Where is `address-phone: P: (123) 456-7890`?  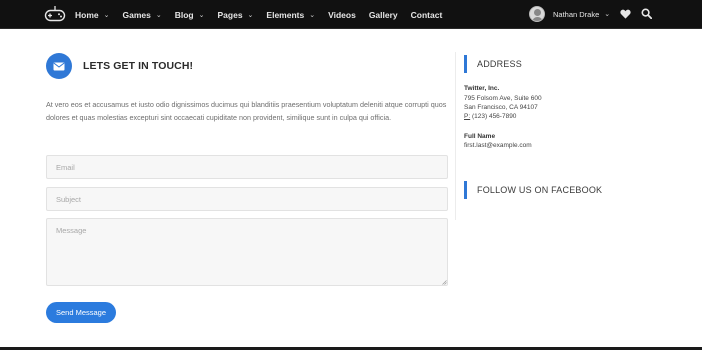
address-phone: P: (123) 456-7890 is located at coordinates (490, 116).